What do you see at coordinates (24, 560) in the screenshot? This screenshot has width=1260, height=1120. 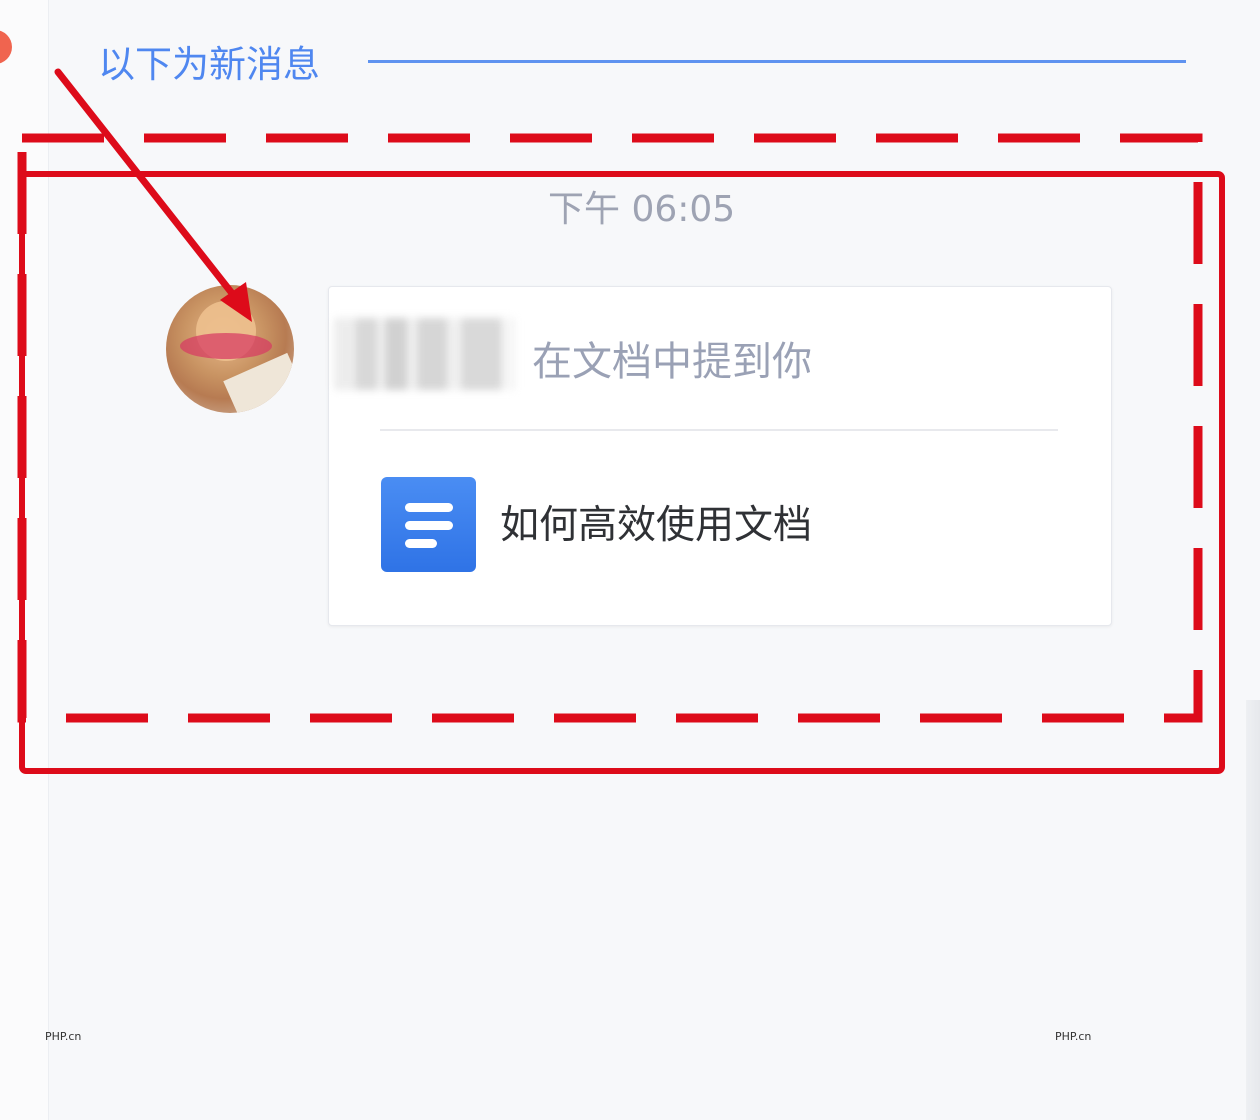 I see `left-sidebar-strip` at bounding box center [24, 560].